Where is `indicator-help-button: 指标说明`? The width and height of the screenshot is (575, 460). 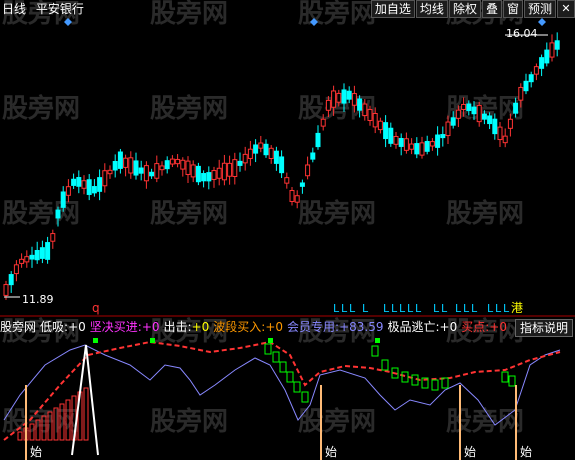
indicator-help-button: 指标说明 is located at coordinates (543, 328).